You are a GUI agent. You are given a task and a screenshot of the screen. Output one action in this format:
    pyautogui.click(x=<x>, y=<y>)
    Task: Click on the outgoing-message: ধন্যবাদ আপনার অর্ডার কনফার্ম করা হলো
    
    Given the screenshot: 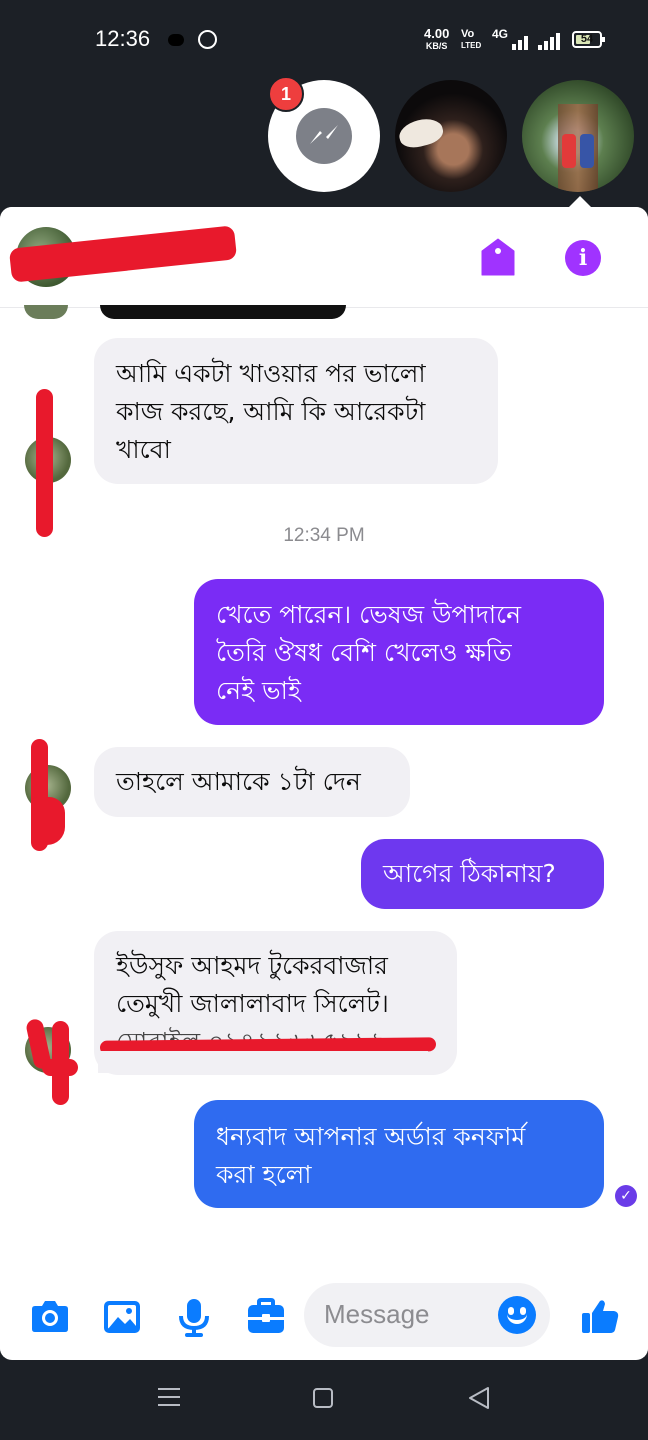 What is the action you would take?
    pyautogui.click(x=399, y=1154)
    